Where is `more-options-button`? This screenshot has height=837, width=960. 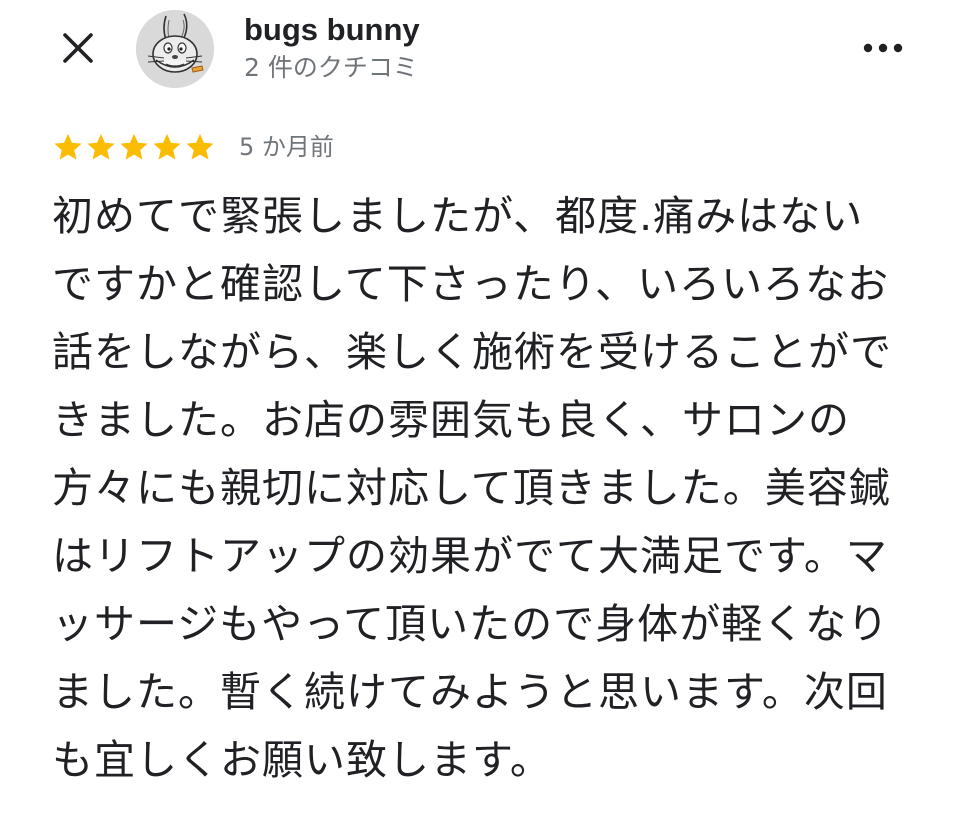
more-options-button is located at coordinates (883, 48).